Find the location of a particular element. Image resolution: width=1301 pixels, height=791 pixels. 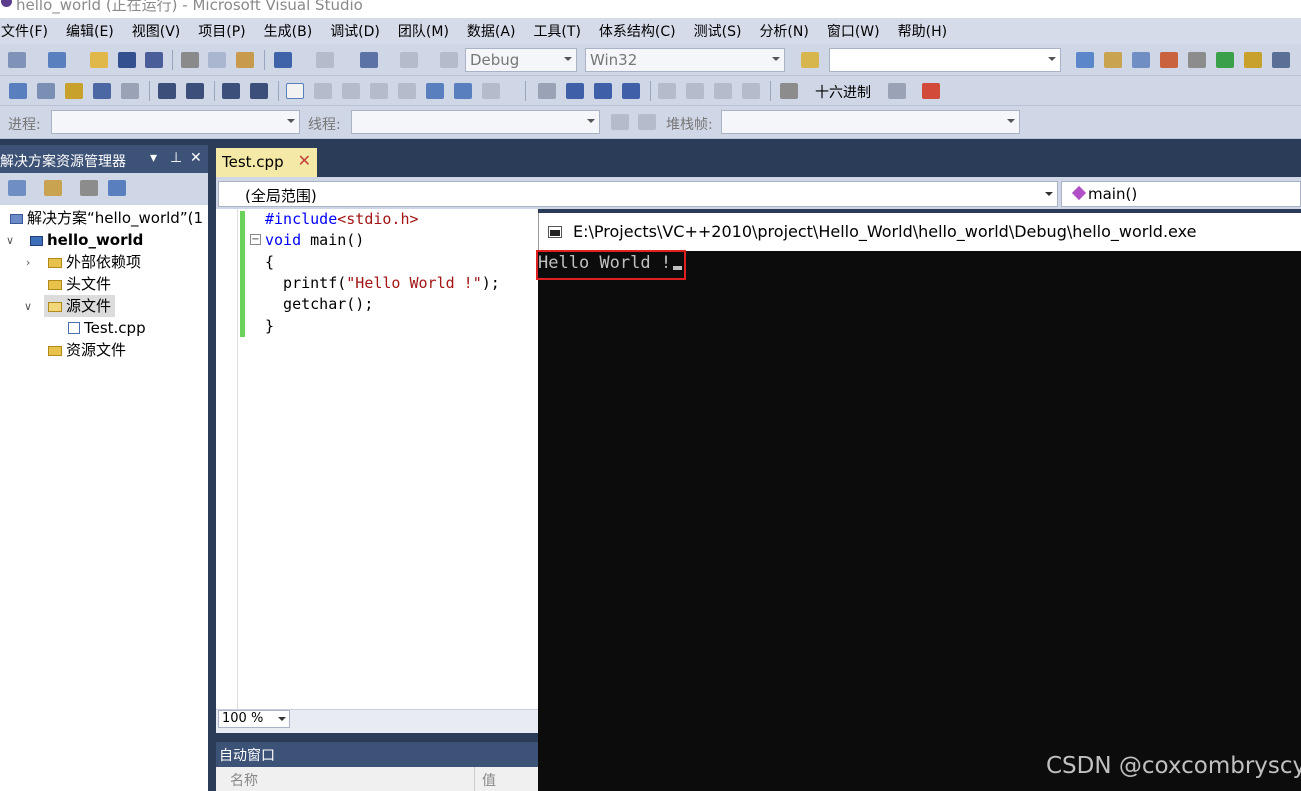

tree-item-source-files: 源文件 is located at coordinates (80, 306).